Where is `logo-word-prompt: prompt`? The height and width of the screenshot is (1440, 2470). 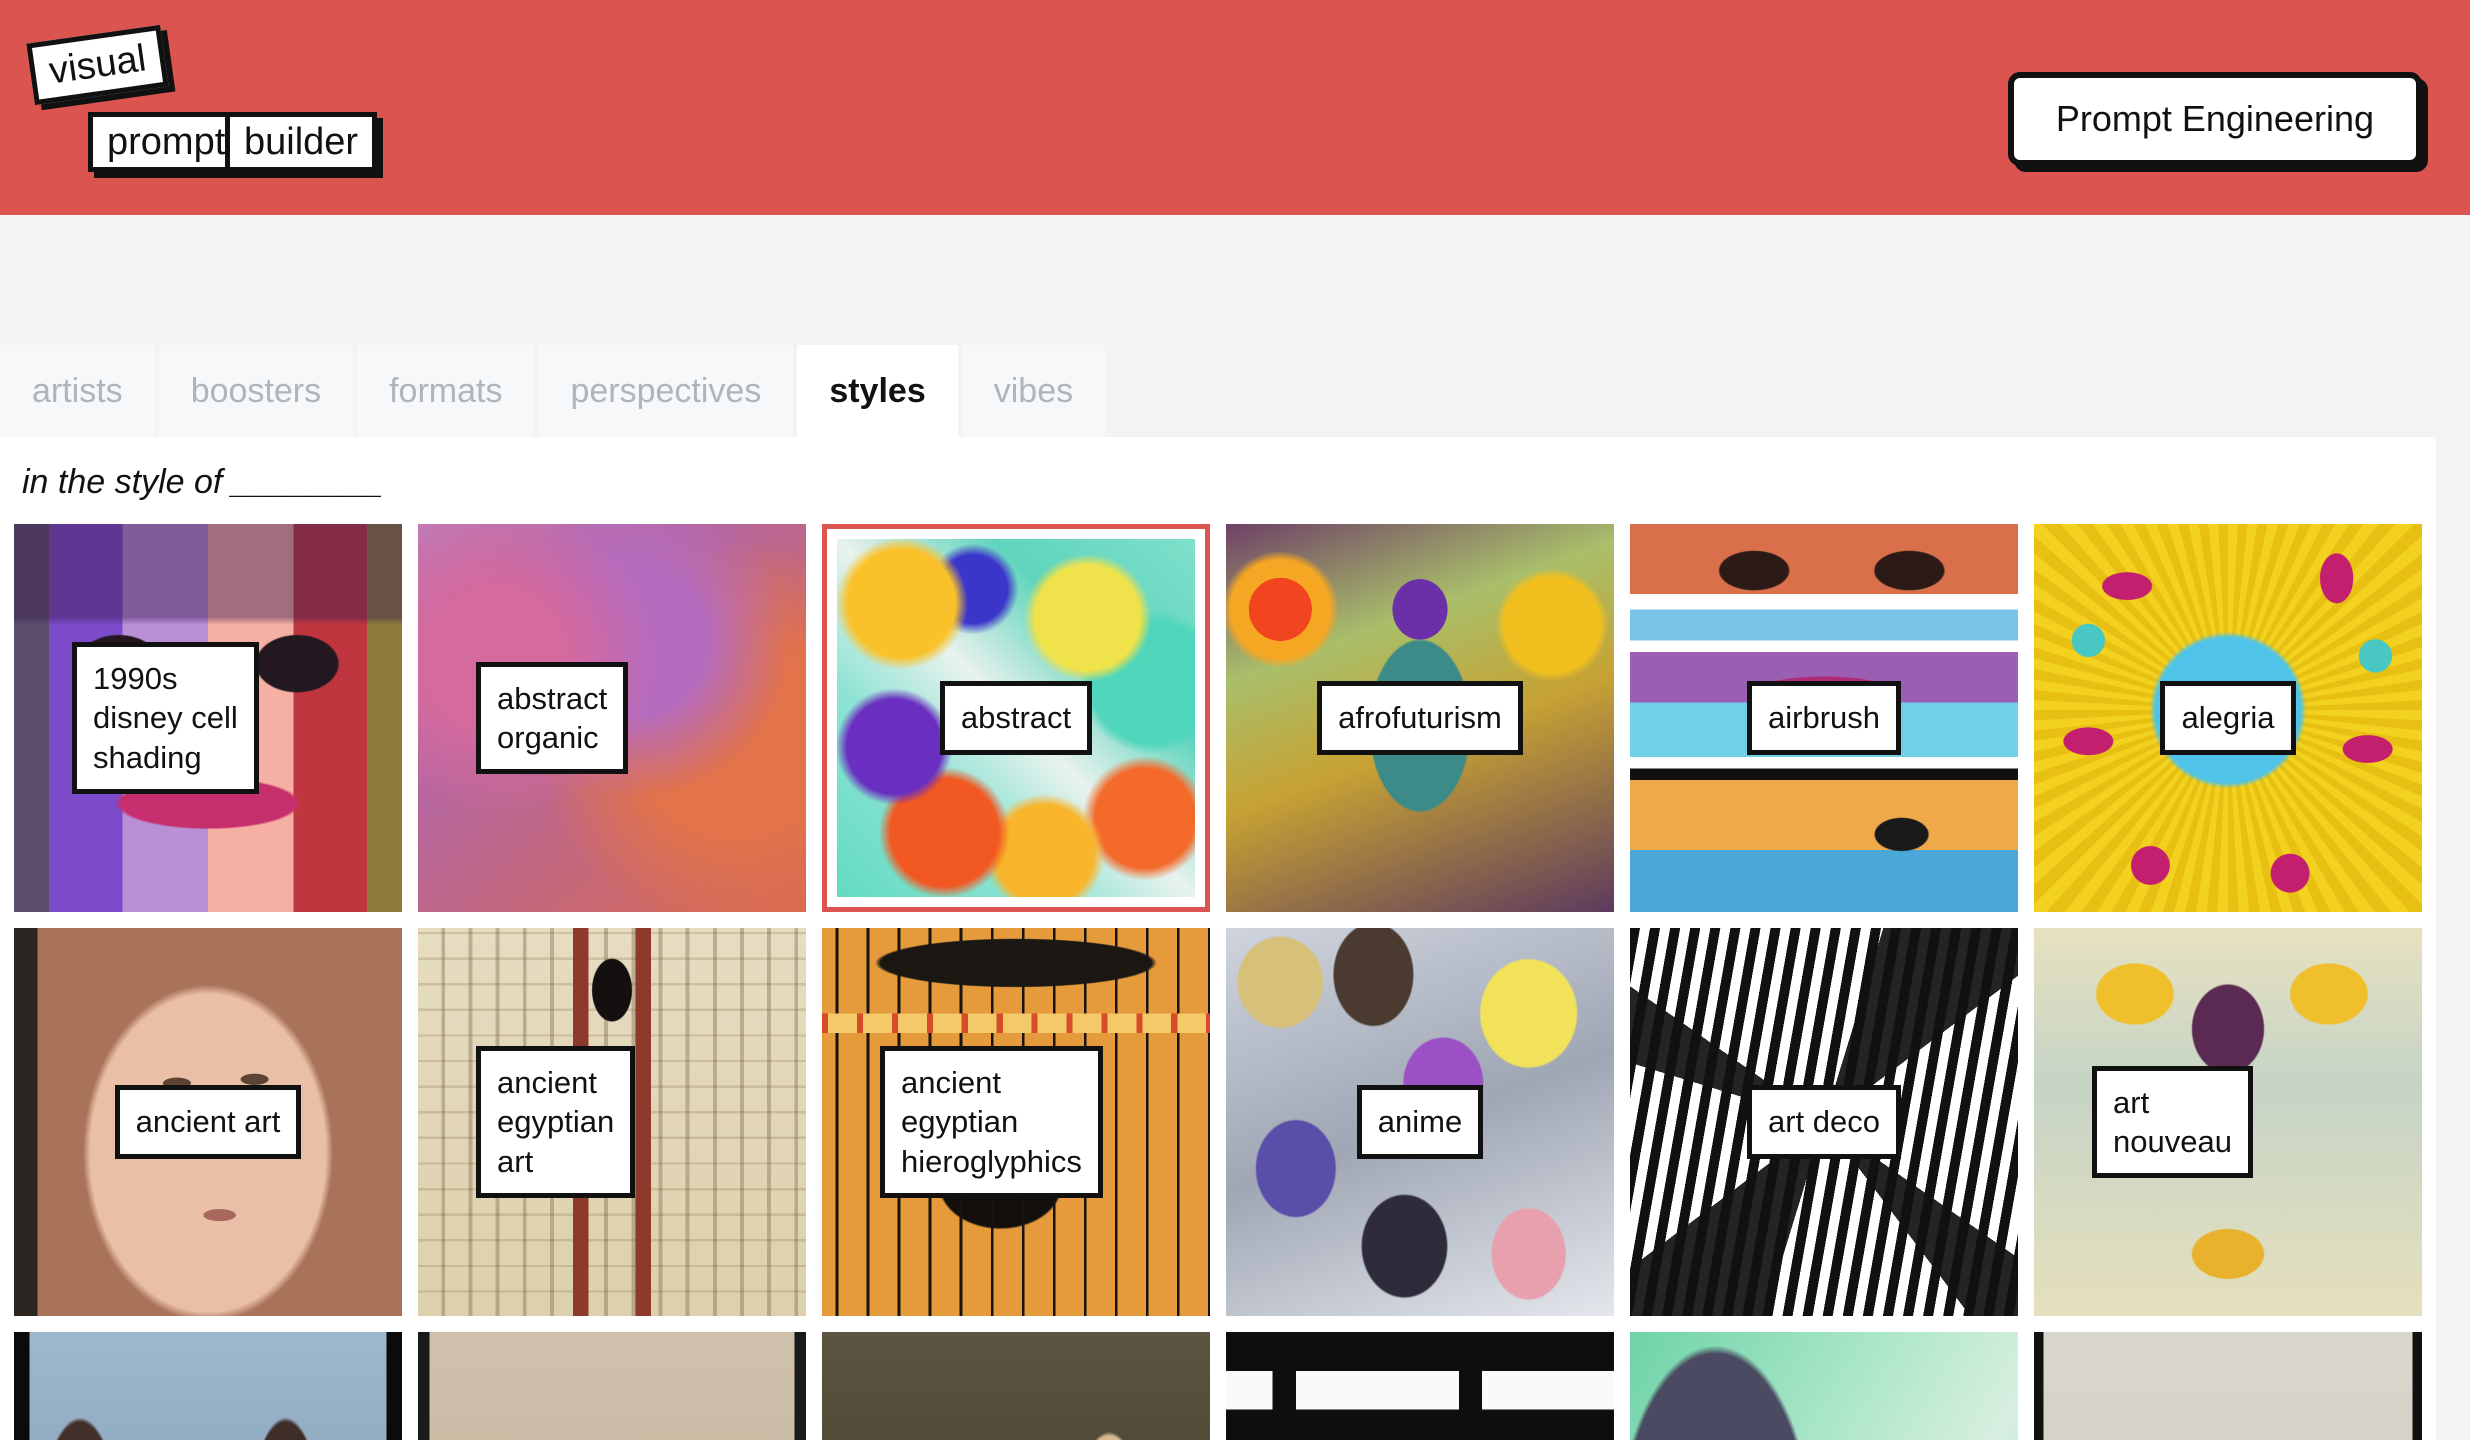 logo-word-prompt: prompt is located at coordinates (166, 142).